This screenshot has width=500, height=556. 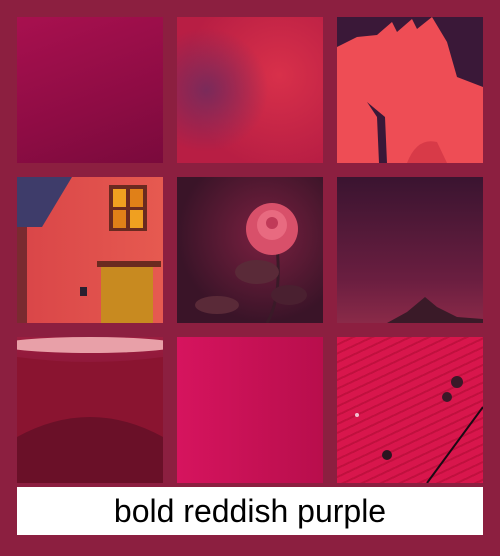 I want to click on cottage-illustration, so click(x=89, y=250).